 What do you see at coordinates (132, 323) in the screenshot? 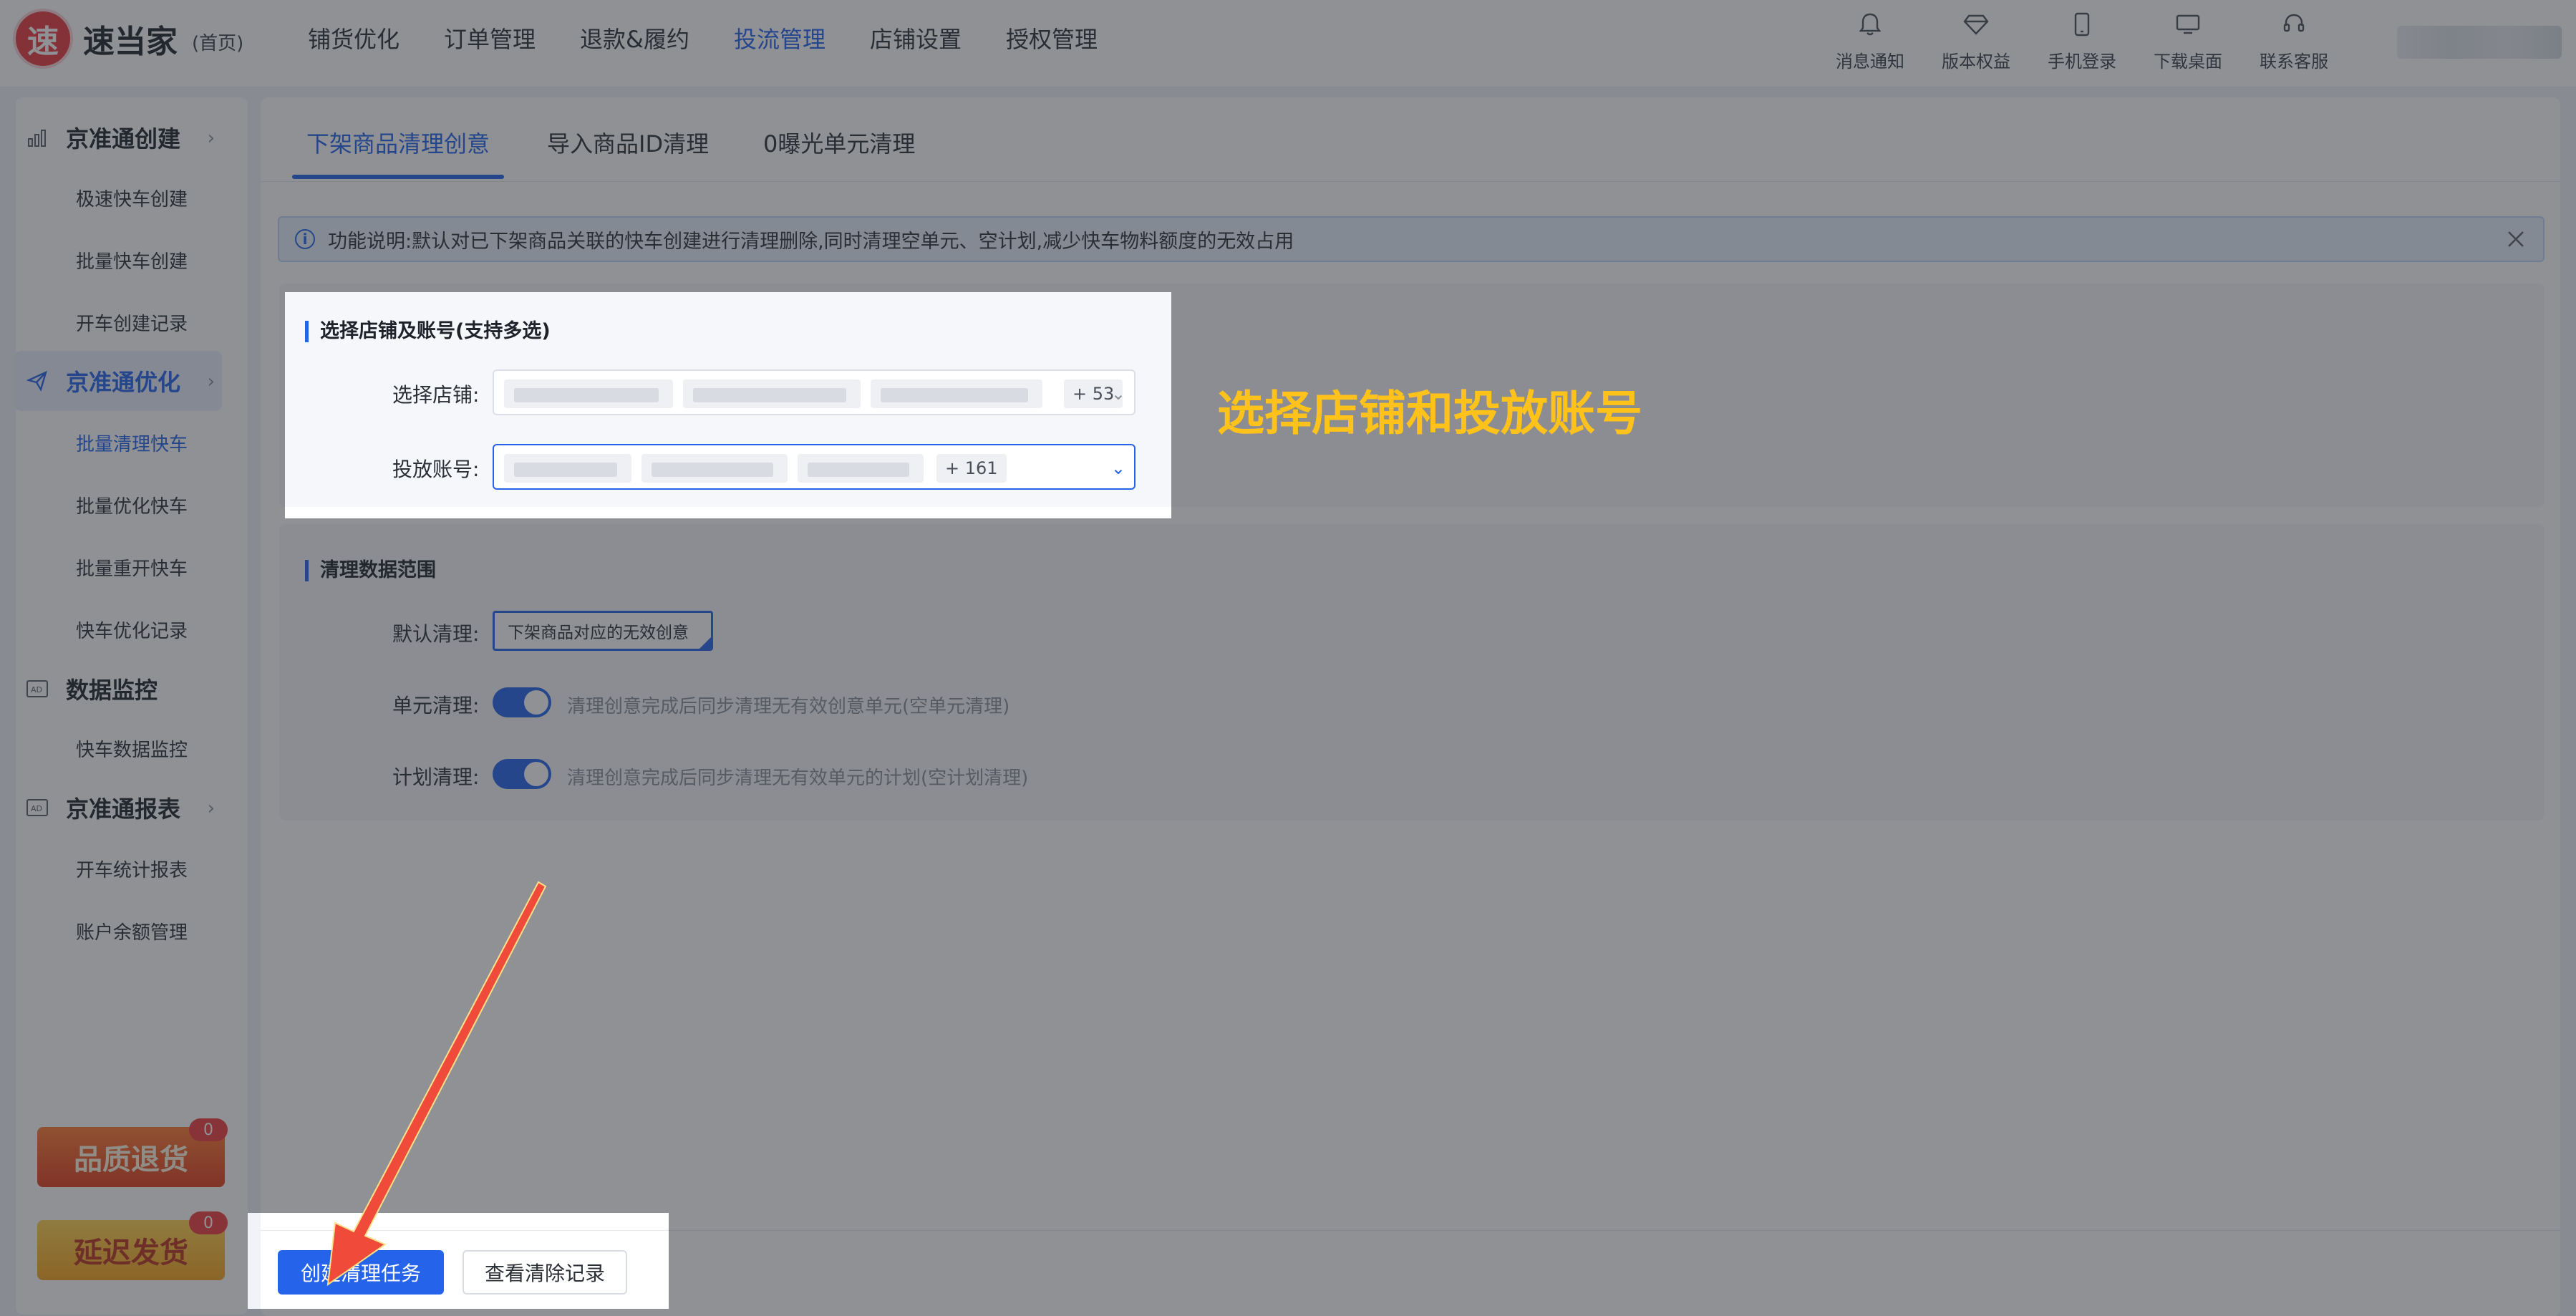
I see `sidebar-item-create-records: 开车创建记录` at bounding box center [132, 323].